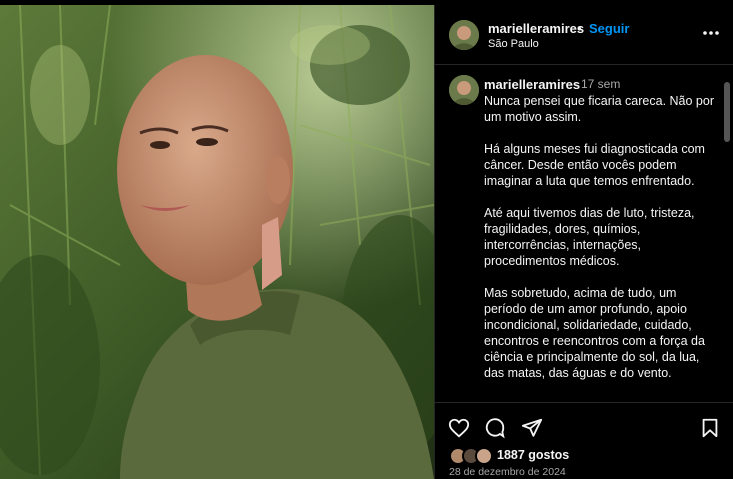 The image size is (733, 479). What do you see at coordinates (532, 84) in the screenshot?
I see `caption-username: marielleramires` at bounding box center [532, 84].